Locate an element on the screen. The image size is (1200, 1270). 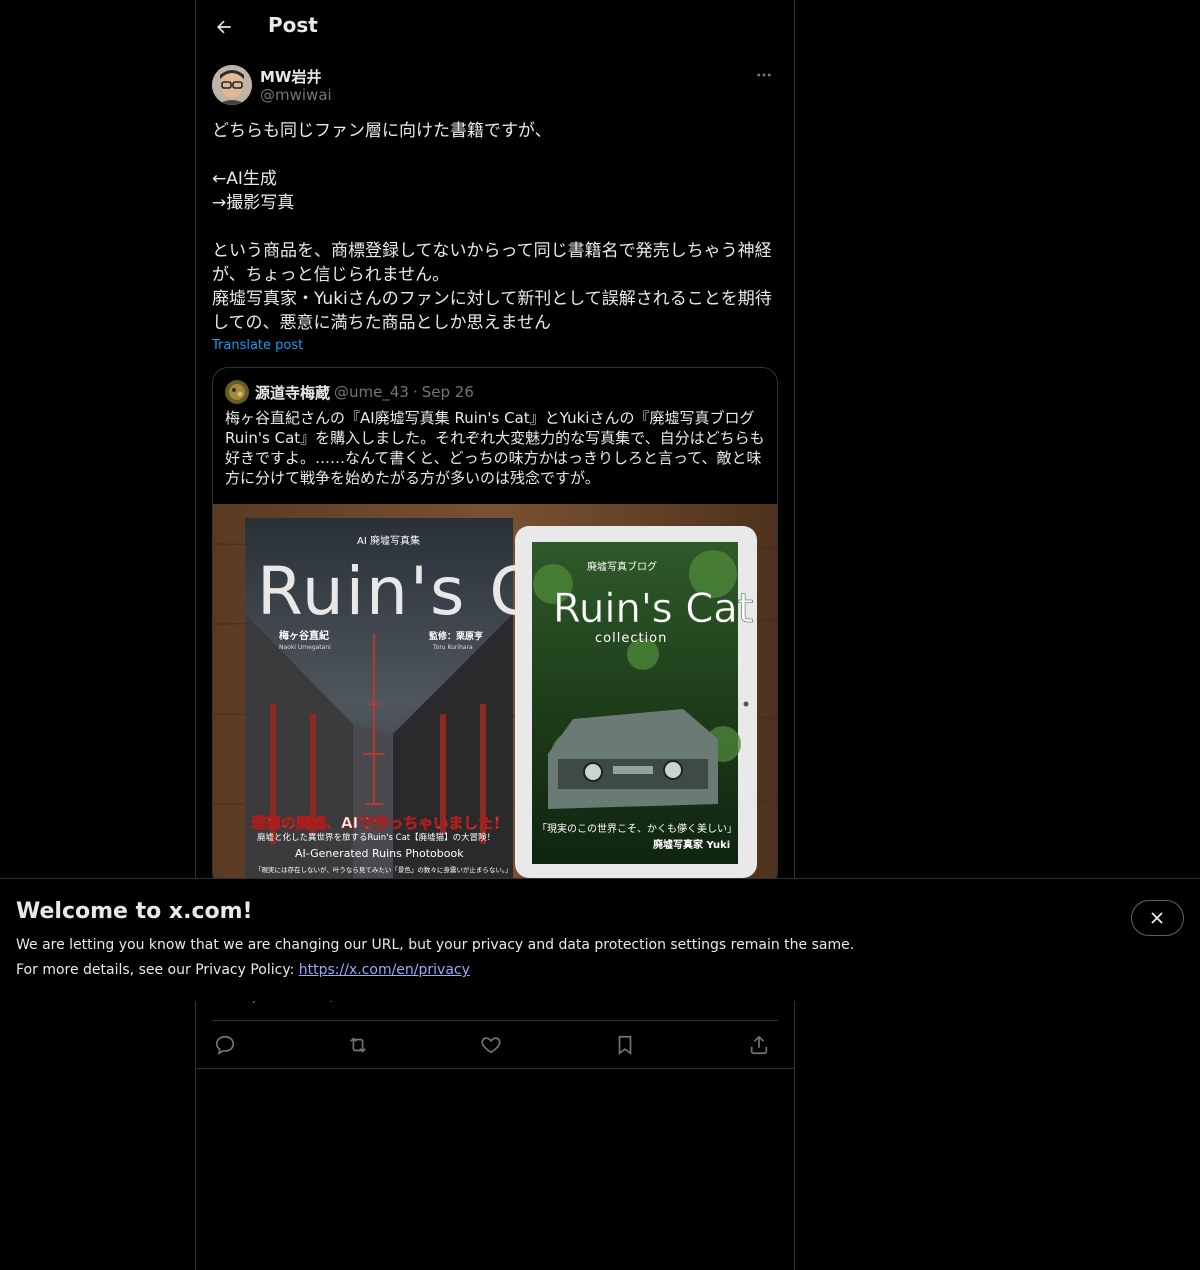
bookmark-button is located at coordinates (625, 1045).